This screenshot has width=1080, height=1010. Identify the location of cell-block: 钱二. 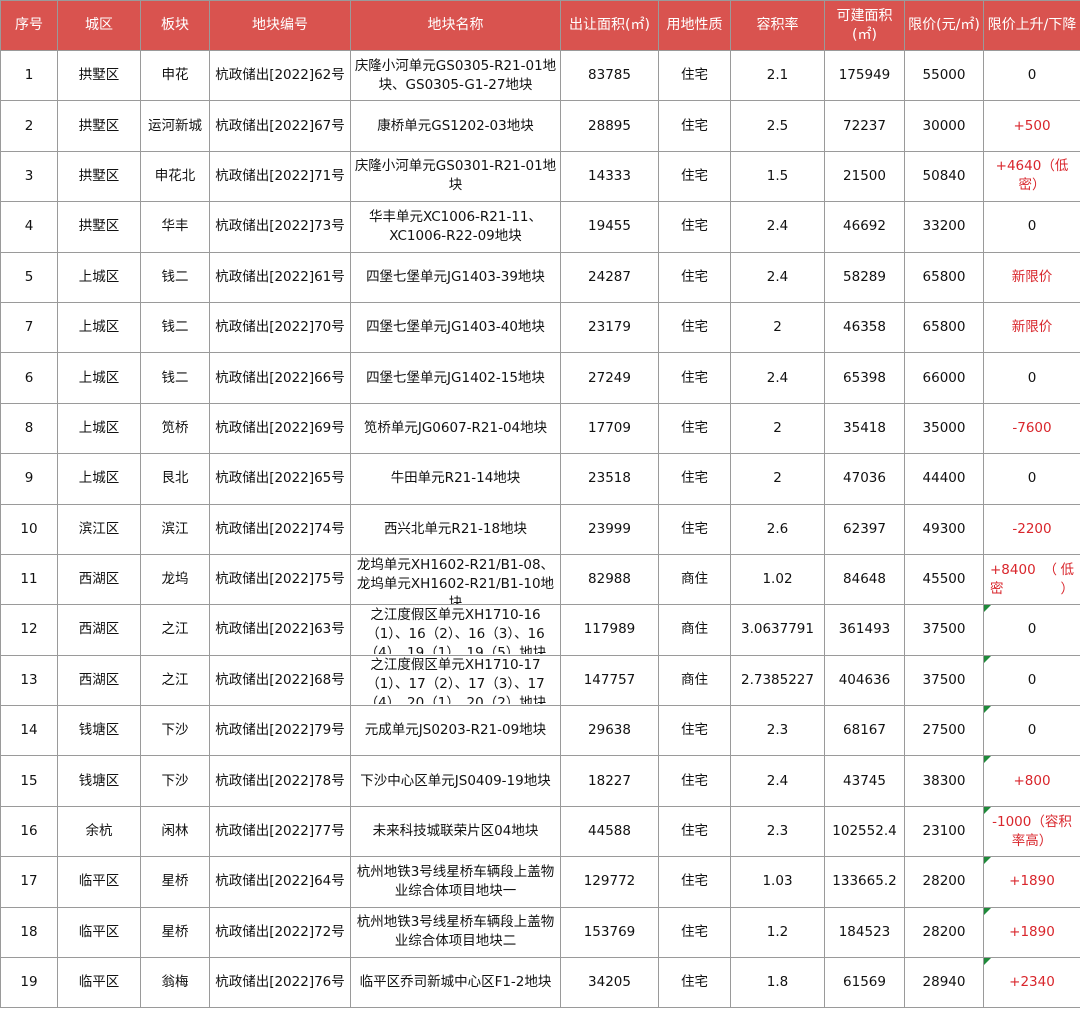
(175, 378).